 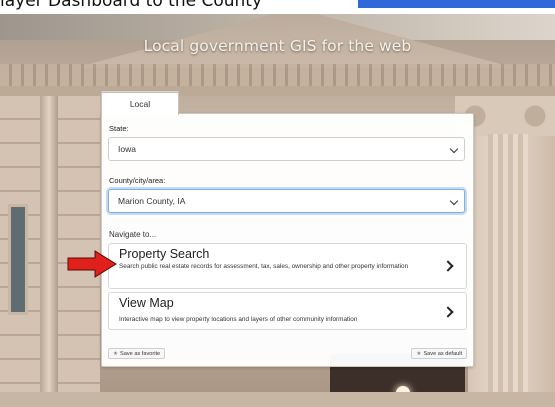 What do you see at coordinates (119, 128) in the screenshot?
I see `state-label: State:` at bounding box center [119, 128].